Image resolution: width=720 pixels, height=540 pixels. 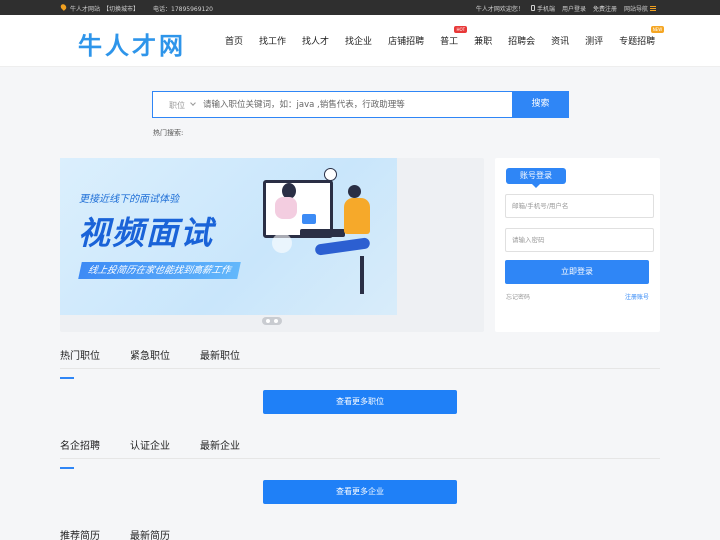 What do you see at coordinates (342, 246) in the screenshot?
I see `man-legs-illustration` at bounding box center [342, 246].